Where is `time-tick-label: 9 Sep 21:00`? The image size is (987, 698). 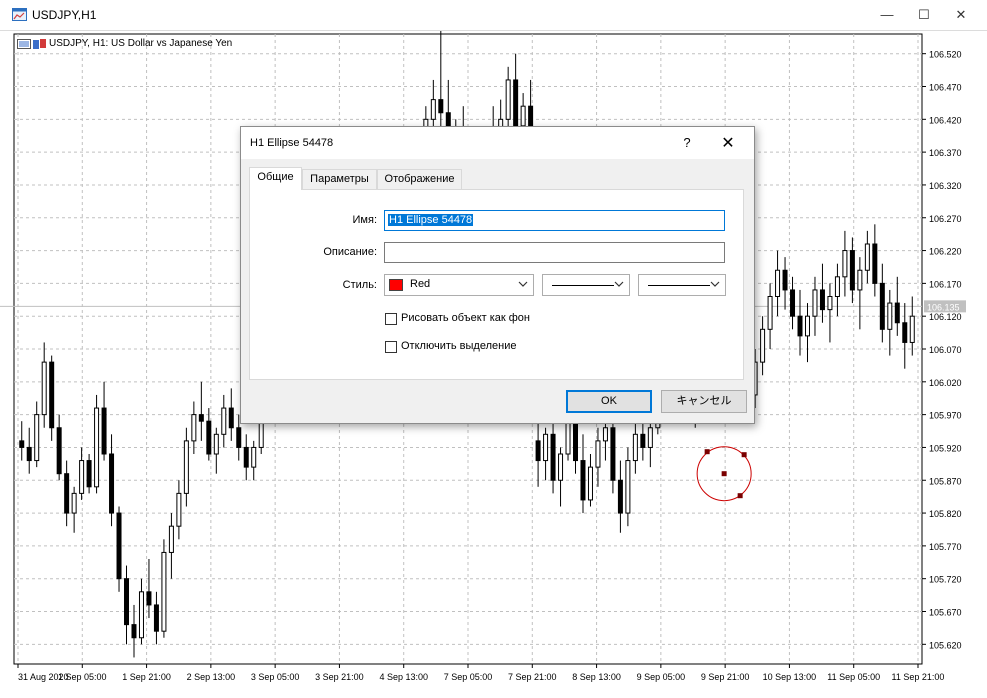
time-tick-label: 9 Sep 21:00 is located at coordinates (725, 677).